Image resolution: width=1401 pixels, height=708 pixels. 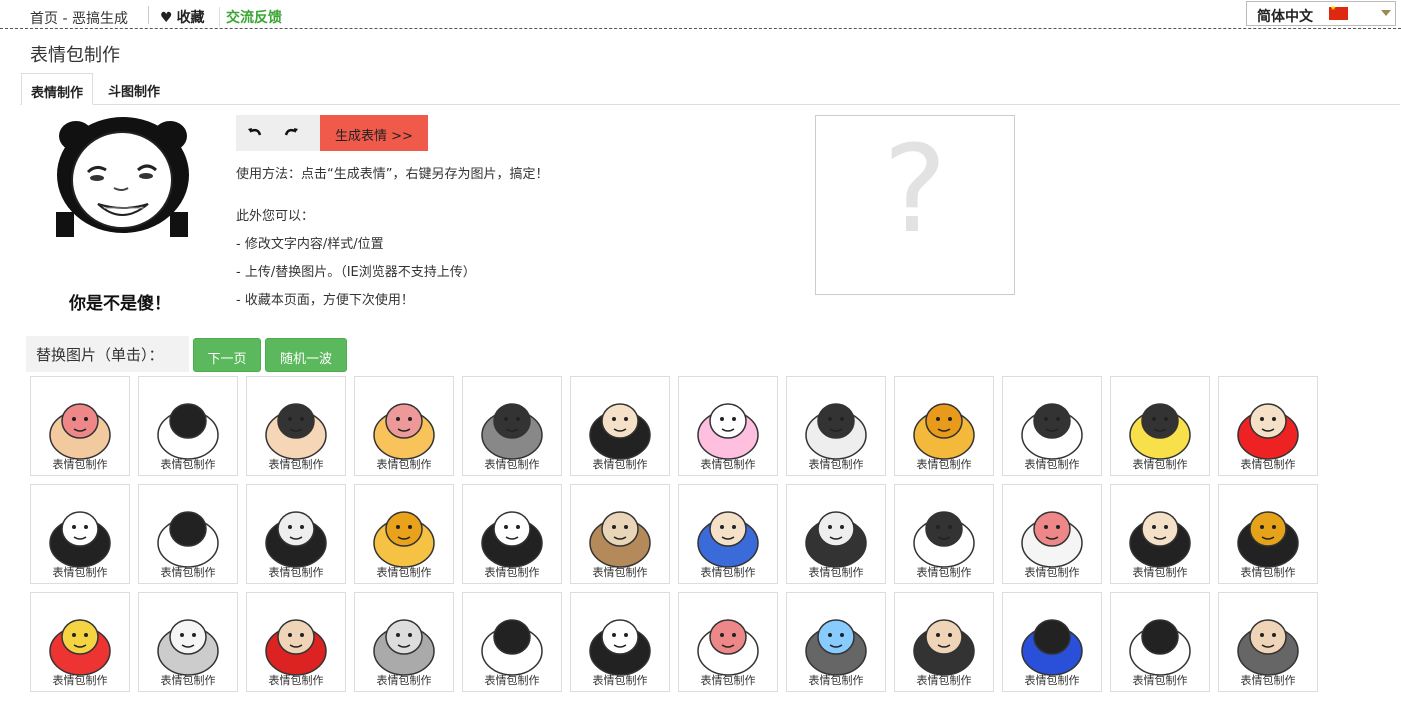 I want to click on favorite-label: 收藏, so click(x=190, y=18).